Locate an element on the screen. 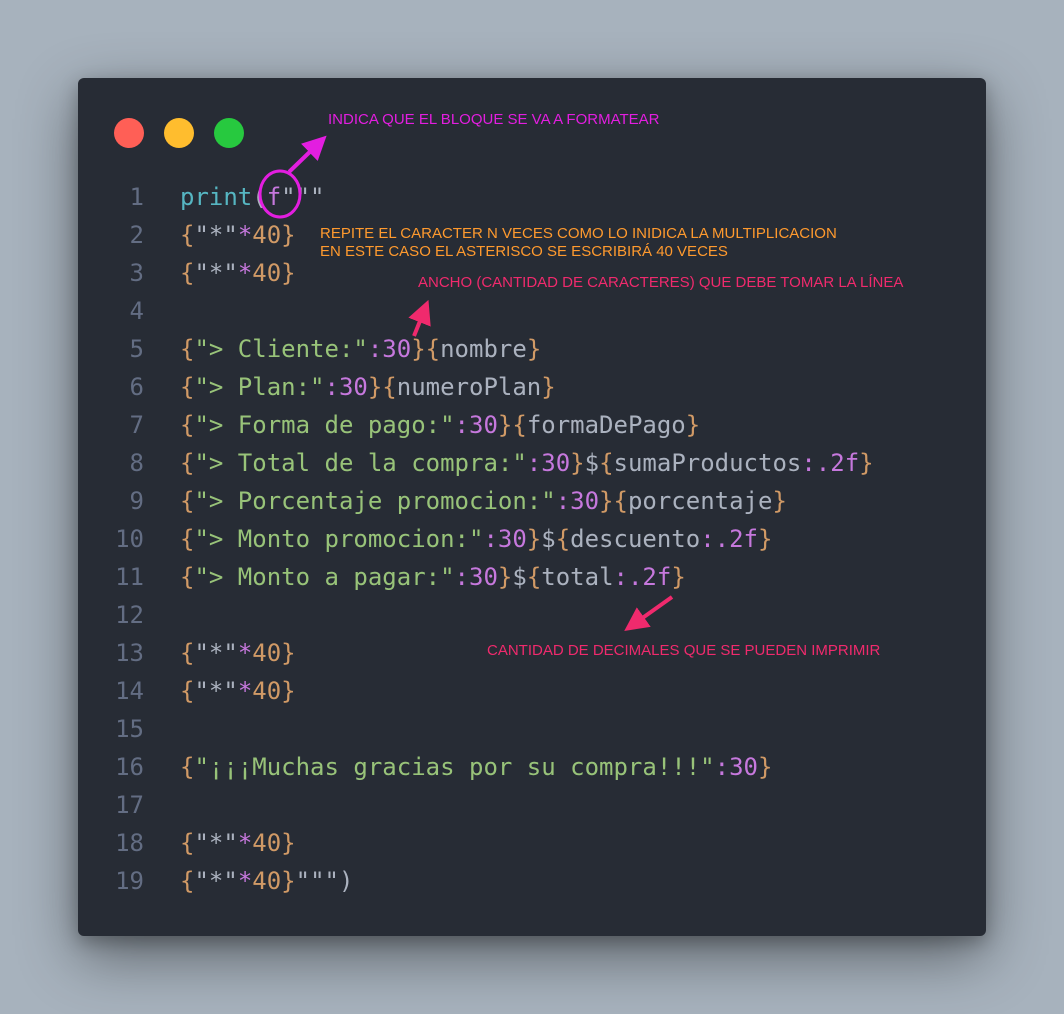 This screenshot has height=1014, width=1064. code-token: descuento is located at coordinates (635, 539).